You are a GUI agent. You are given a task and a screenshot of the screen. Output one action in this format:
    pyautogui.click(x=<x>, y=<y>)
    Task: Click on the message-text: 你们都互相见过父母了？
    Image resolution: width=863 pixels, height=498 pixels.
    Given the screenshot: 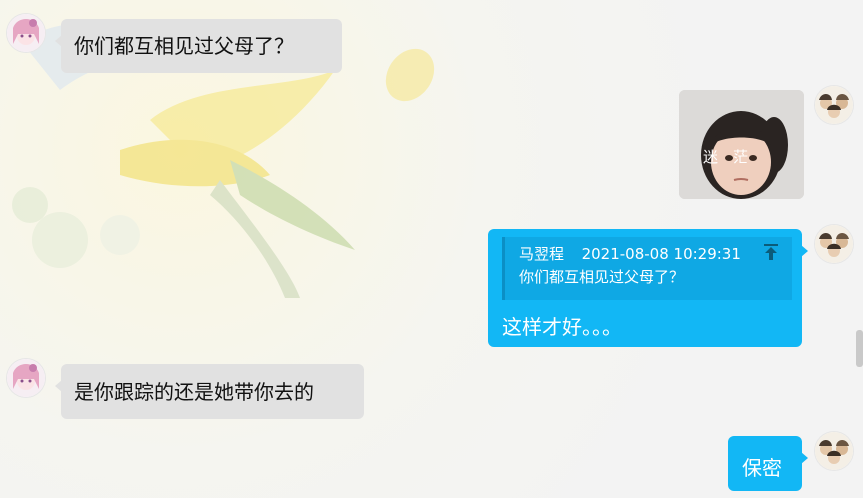 What is the action you would take?
    pyautogui.click(x=184, y=46)
    